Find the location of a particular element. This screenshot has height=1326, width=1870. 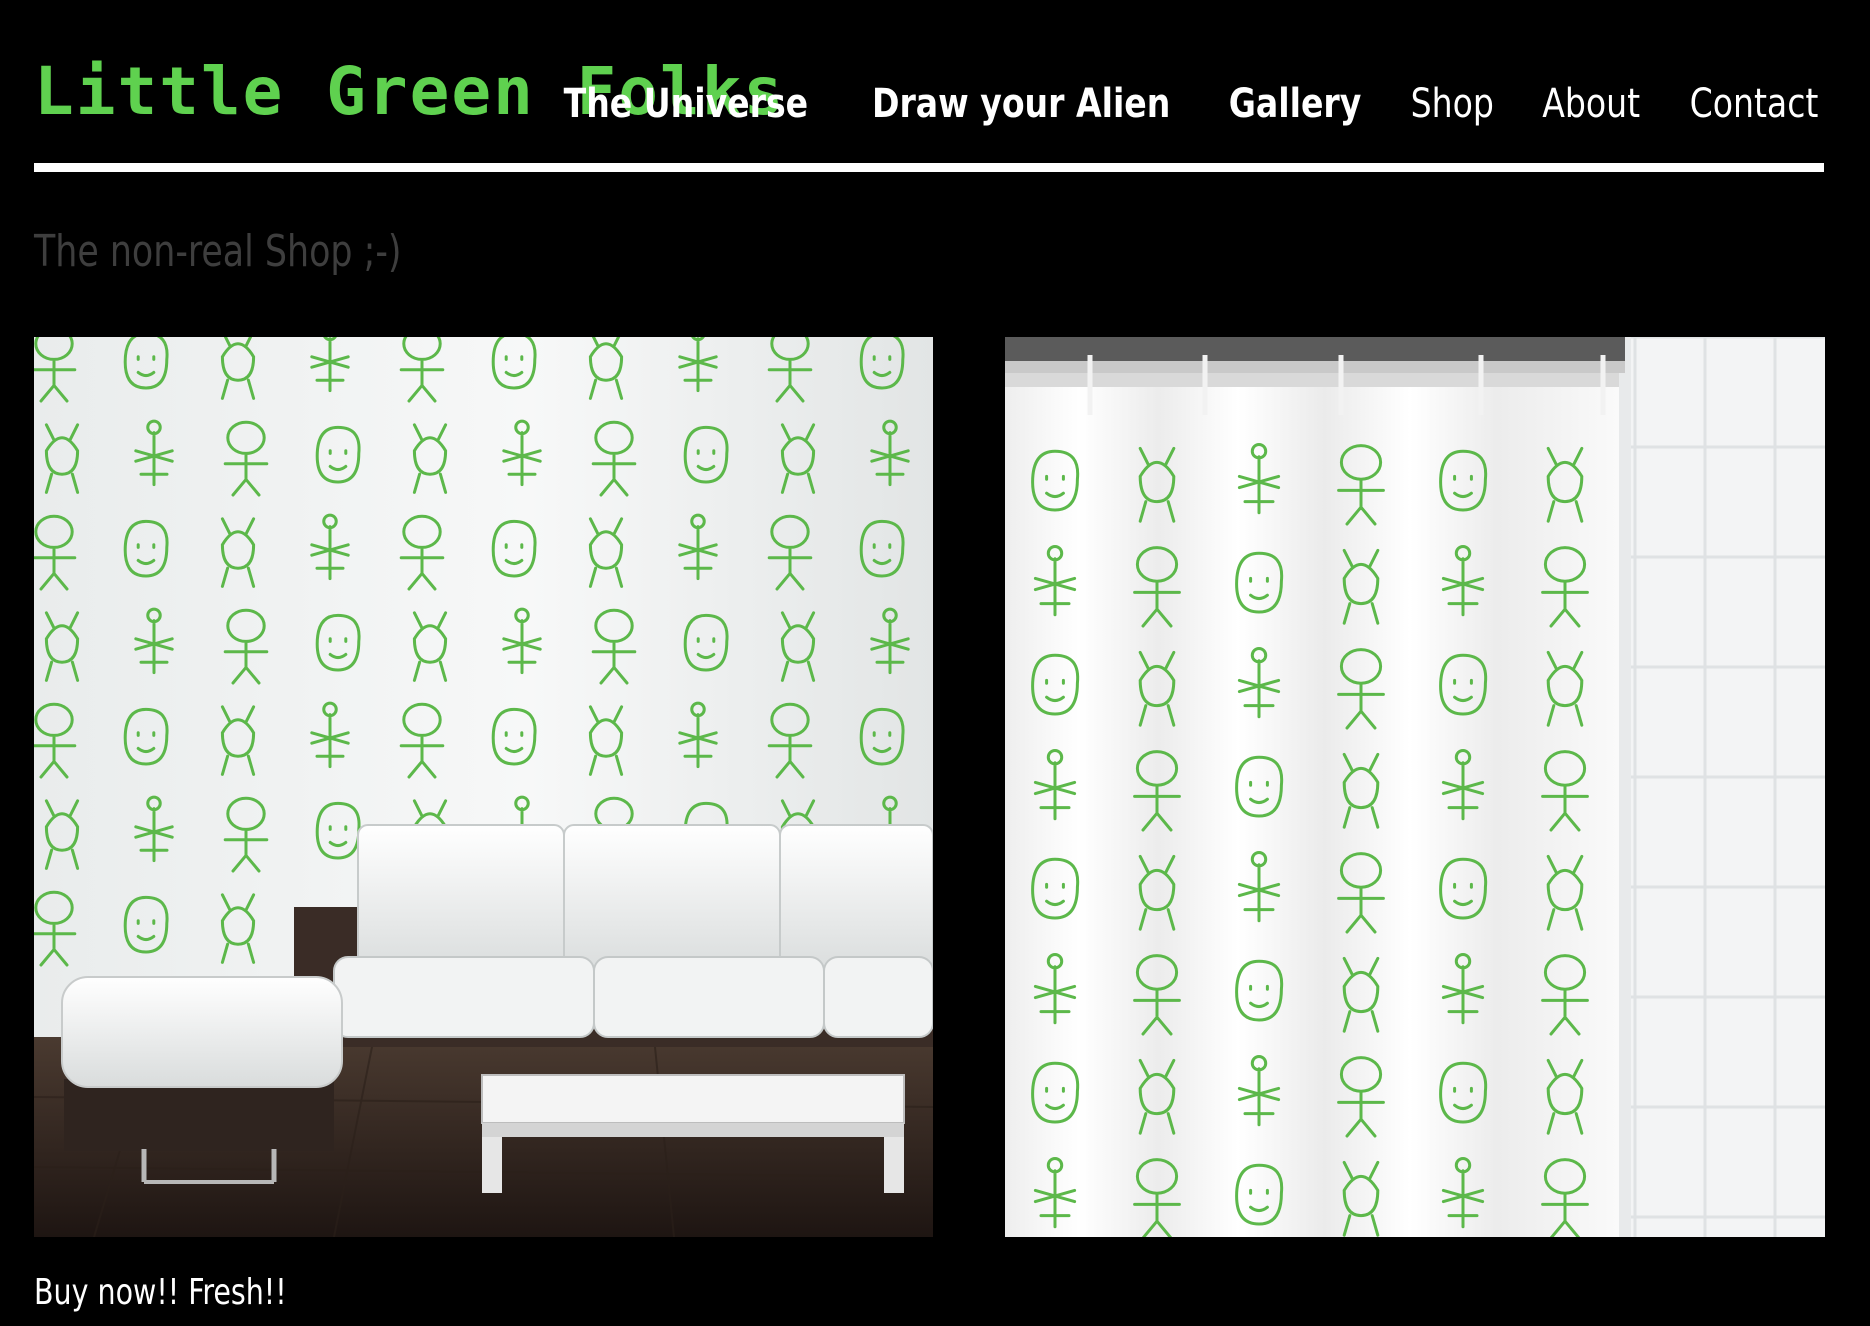

nav-item-shop: Shop is located at coordinates (1452, 104).